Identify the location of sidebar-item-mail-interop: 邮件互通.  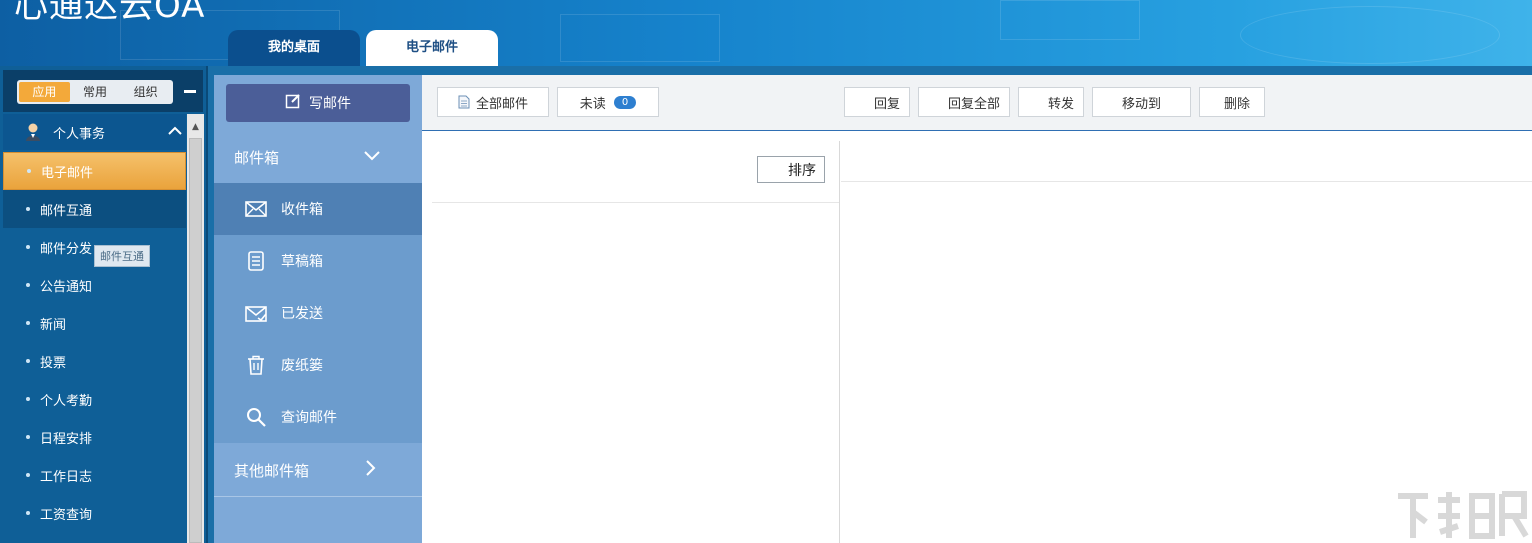
(94, 209).